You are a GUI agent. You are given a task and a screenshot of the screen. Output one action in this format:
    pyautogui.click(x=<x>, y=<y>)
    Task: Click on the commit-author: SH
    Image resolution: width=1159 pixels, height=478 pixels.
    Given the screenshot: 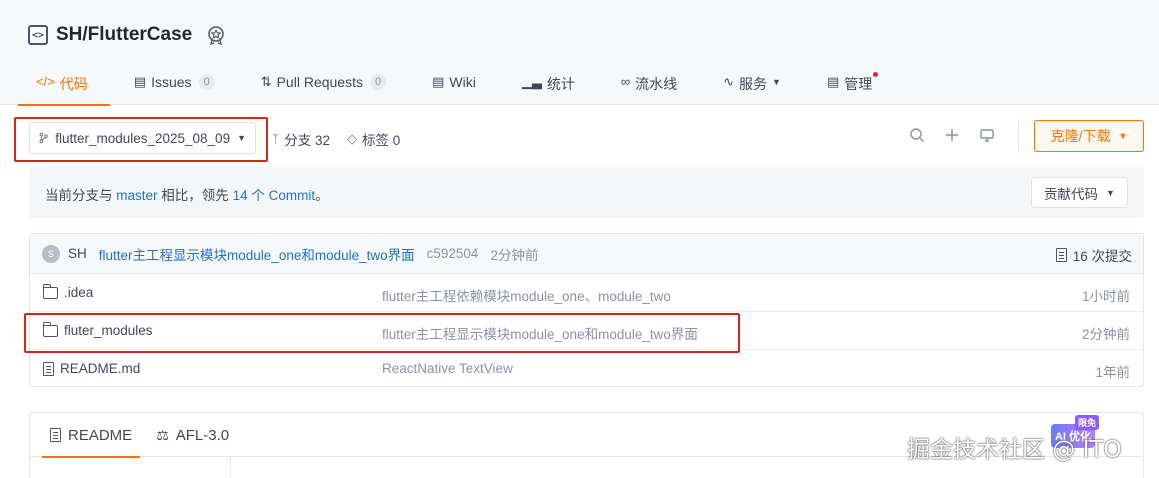 What is the action you would take?
    pyautogui.click(x=77, y=253)
    